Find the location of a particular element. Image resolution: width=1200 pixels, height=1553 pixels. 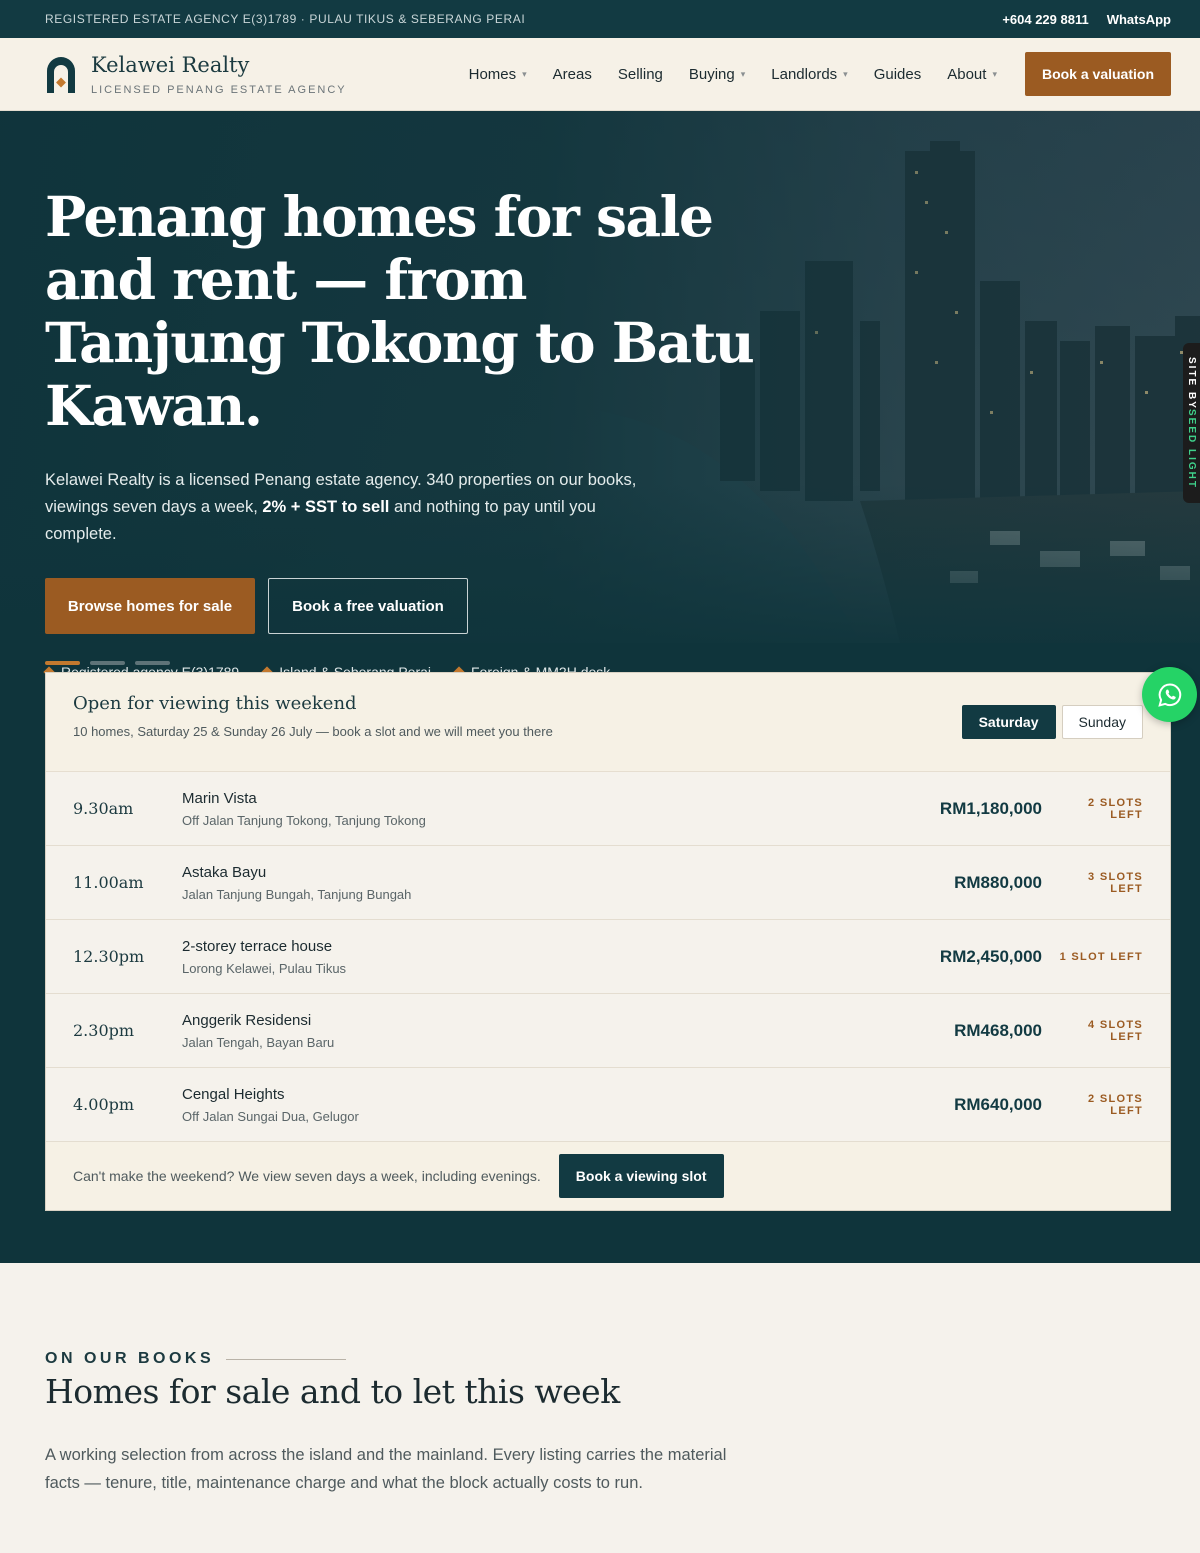

whatsapp-icon is located at coordinates (1169, 694).